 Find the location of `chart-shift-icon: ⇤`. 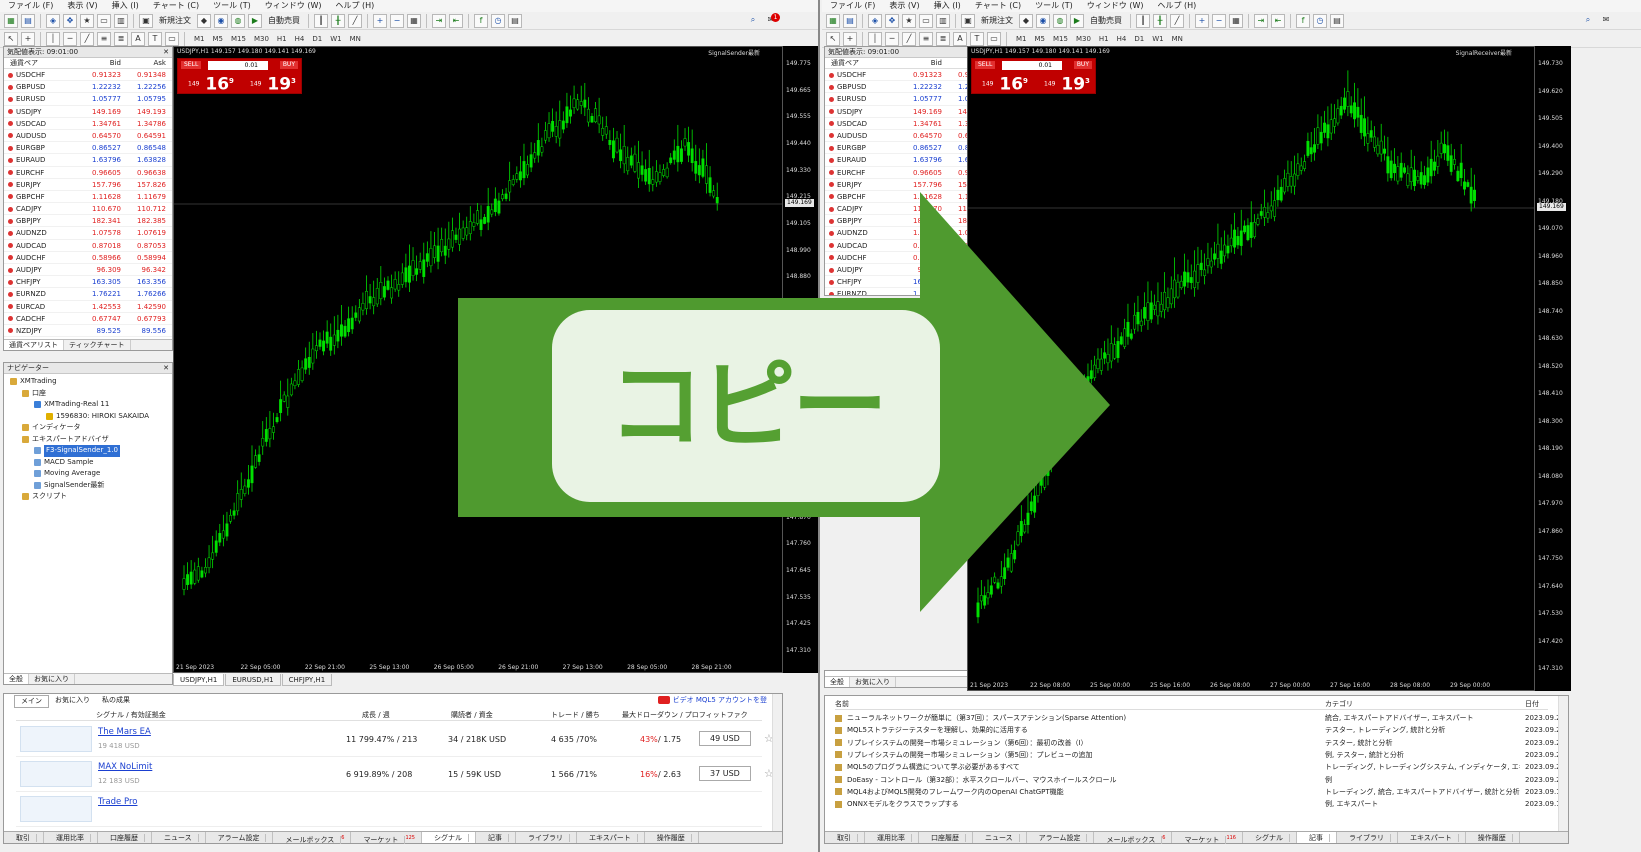

chart-shift-icon: ⇤ is located at coordinates (456, 20).